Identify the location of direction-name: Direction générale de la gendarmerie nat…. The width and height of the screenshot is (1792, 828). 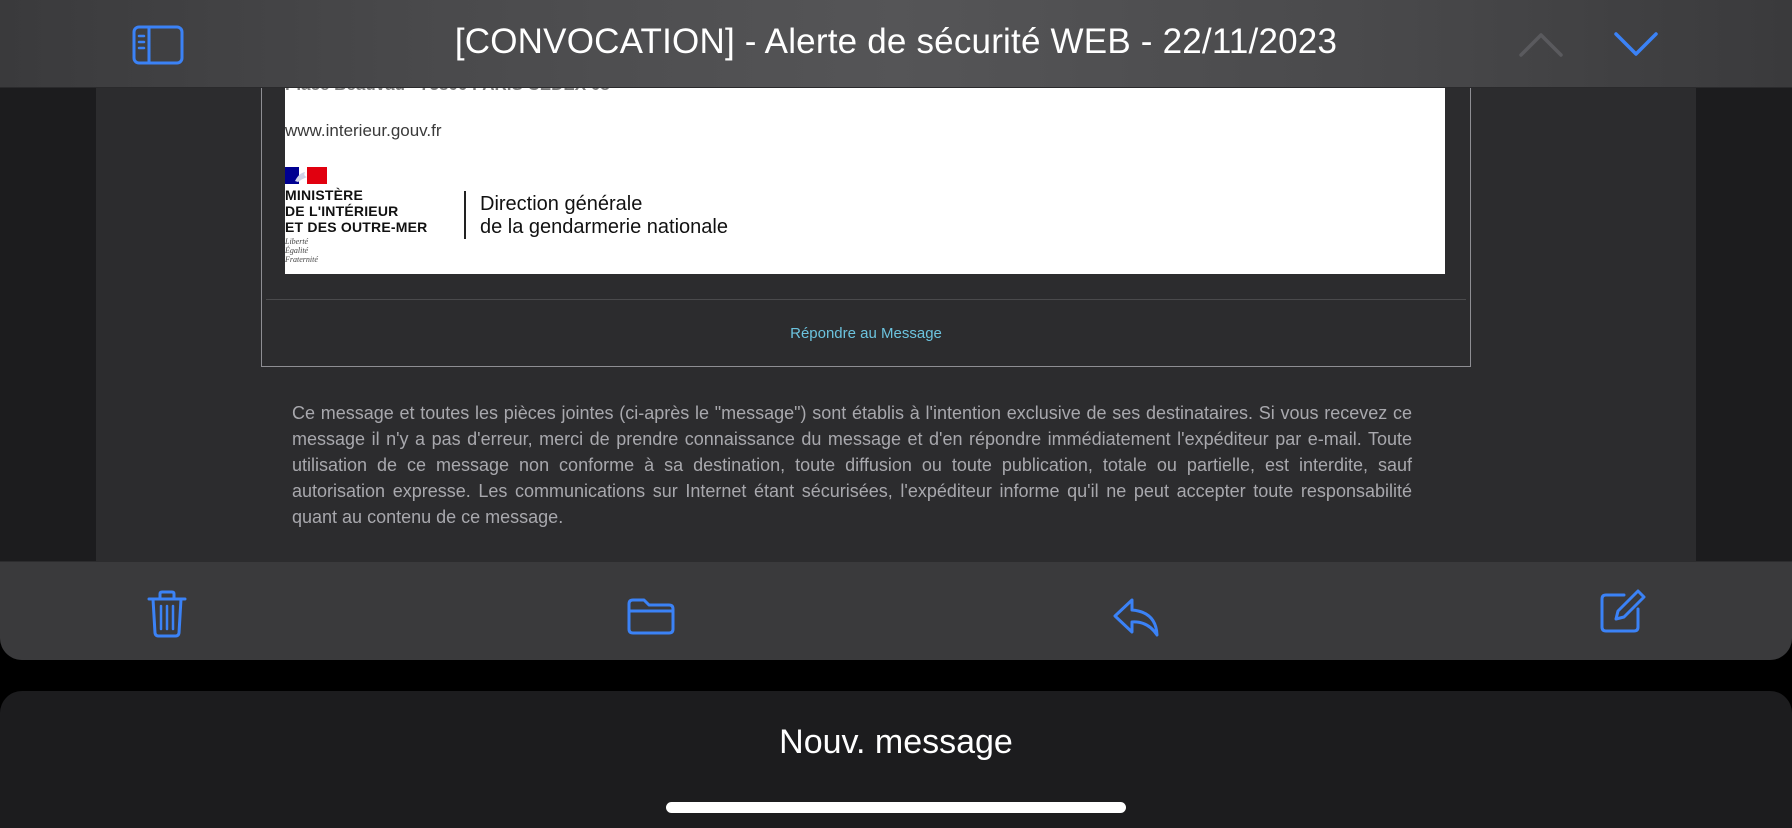
(604, 215).